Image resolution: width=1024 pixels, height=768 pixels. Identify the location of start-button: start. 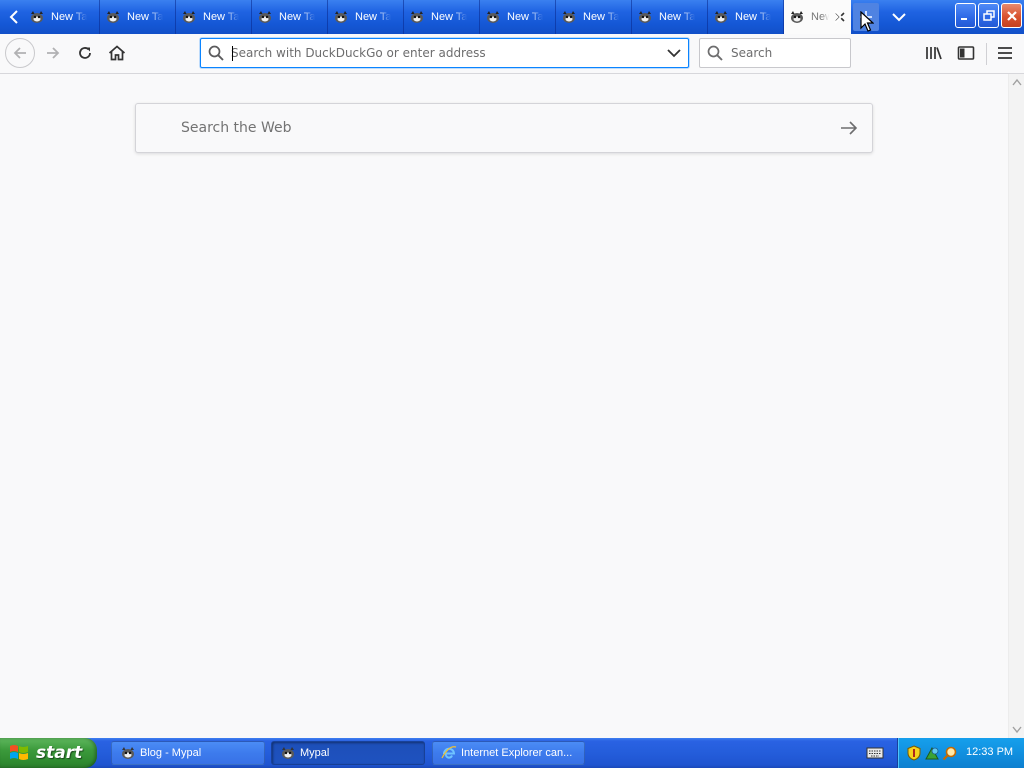
(48, 753).